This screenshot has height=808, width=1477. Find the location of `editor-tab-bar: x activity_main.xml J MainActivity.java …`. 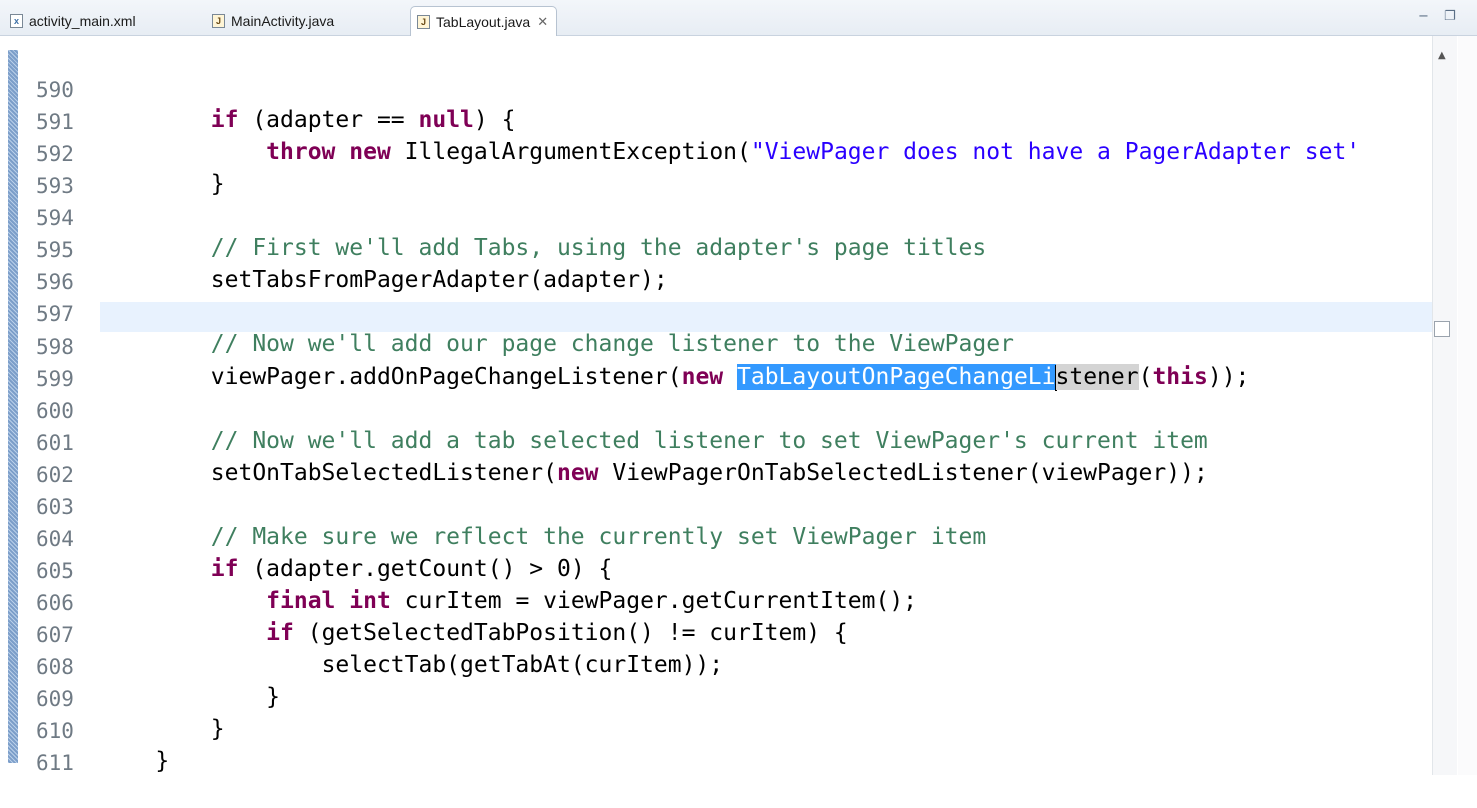

editor-tab-bar: x activity_main.xml J MainActivity.java … is located at coordinates (738, 18).